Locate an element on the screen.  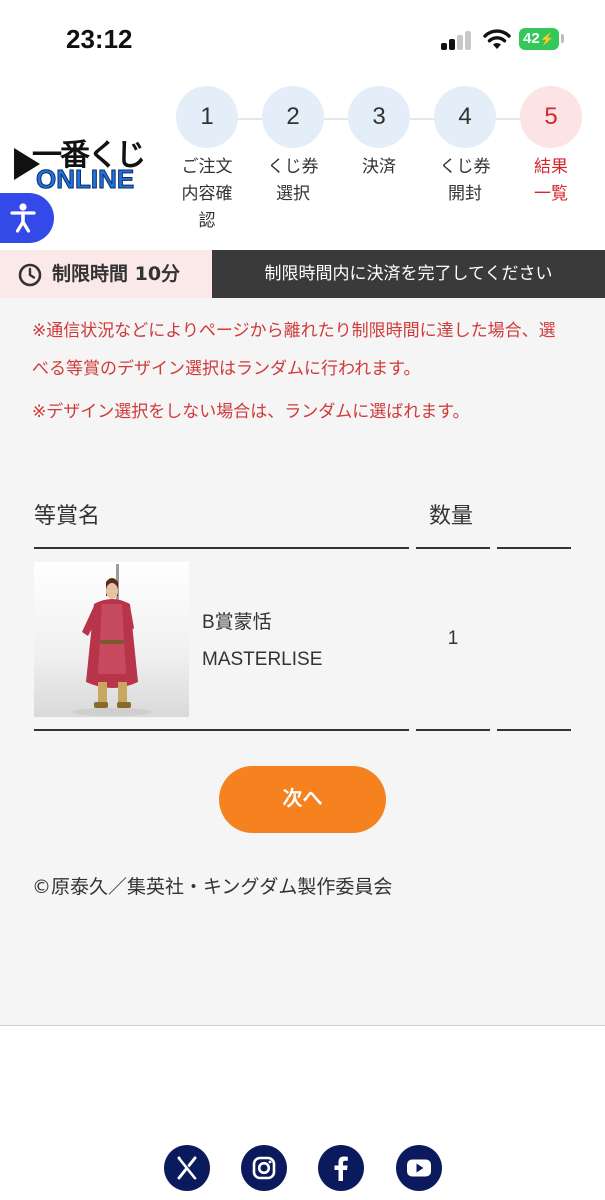
product-quantity: 1 is located at coordinates (453, 638).